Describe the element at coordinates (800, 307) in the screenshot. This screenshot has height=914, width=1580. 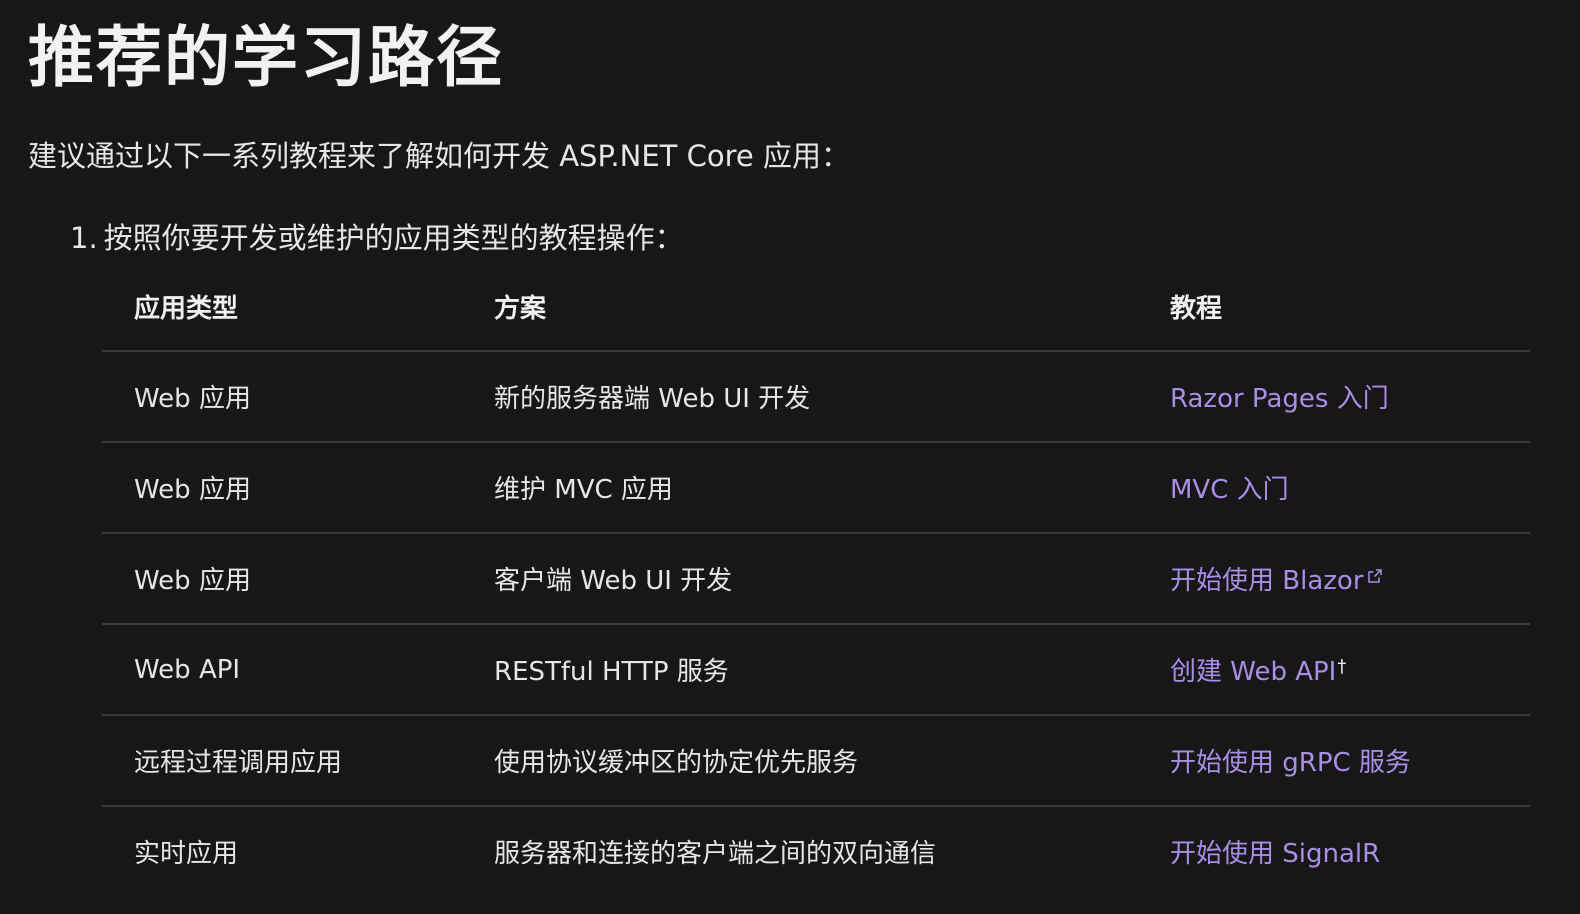
I see `header-scenario: 方案` at that location.